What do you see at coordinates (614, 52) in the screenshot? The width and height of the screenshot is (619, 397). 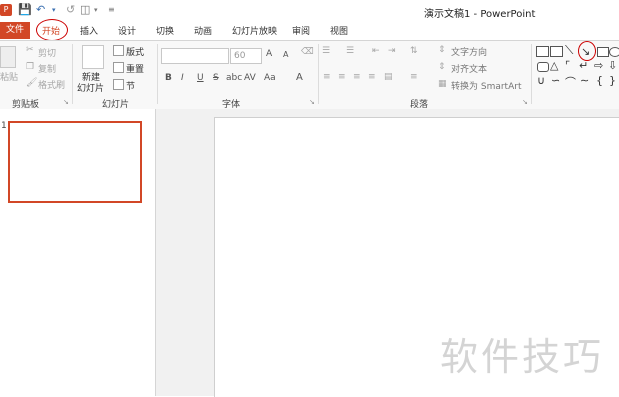 I see `oval-shape-icon` at bounding box center [614, 52].